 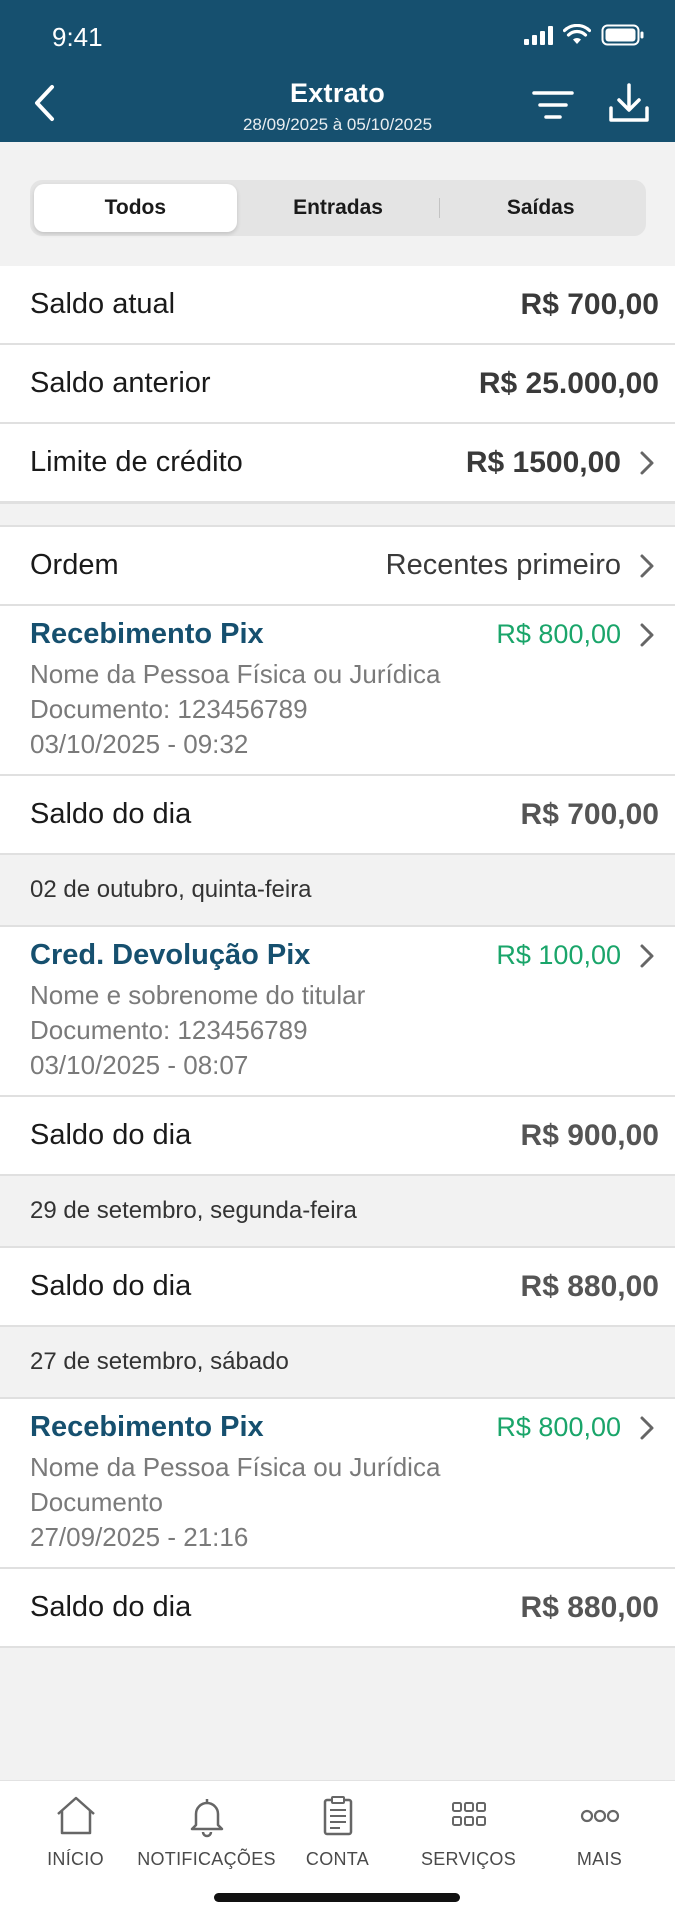 What do you see at coordinates (337, 891) in the screenshot?
I see `day-header: 02 de outubro, quinta-feira` at bounding box center [337, 891].